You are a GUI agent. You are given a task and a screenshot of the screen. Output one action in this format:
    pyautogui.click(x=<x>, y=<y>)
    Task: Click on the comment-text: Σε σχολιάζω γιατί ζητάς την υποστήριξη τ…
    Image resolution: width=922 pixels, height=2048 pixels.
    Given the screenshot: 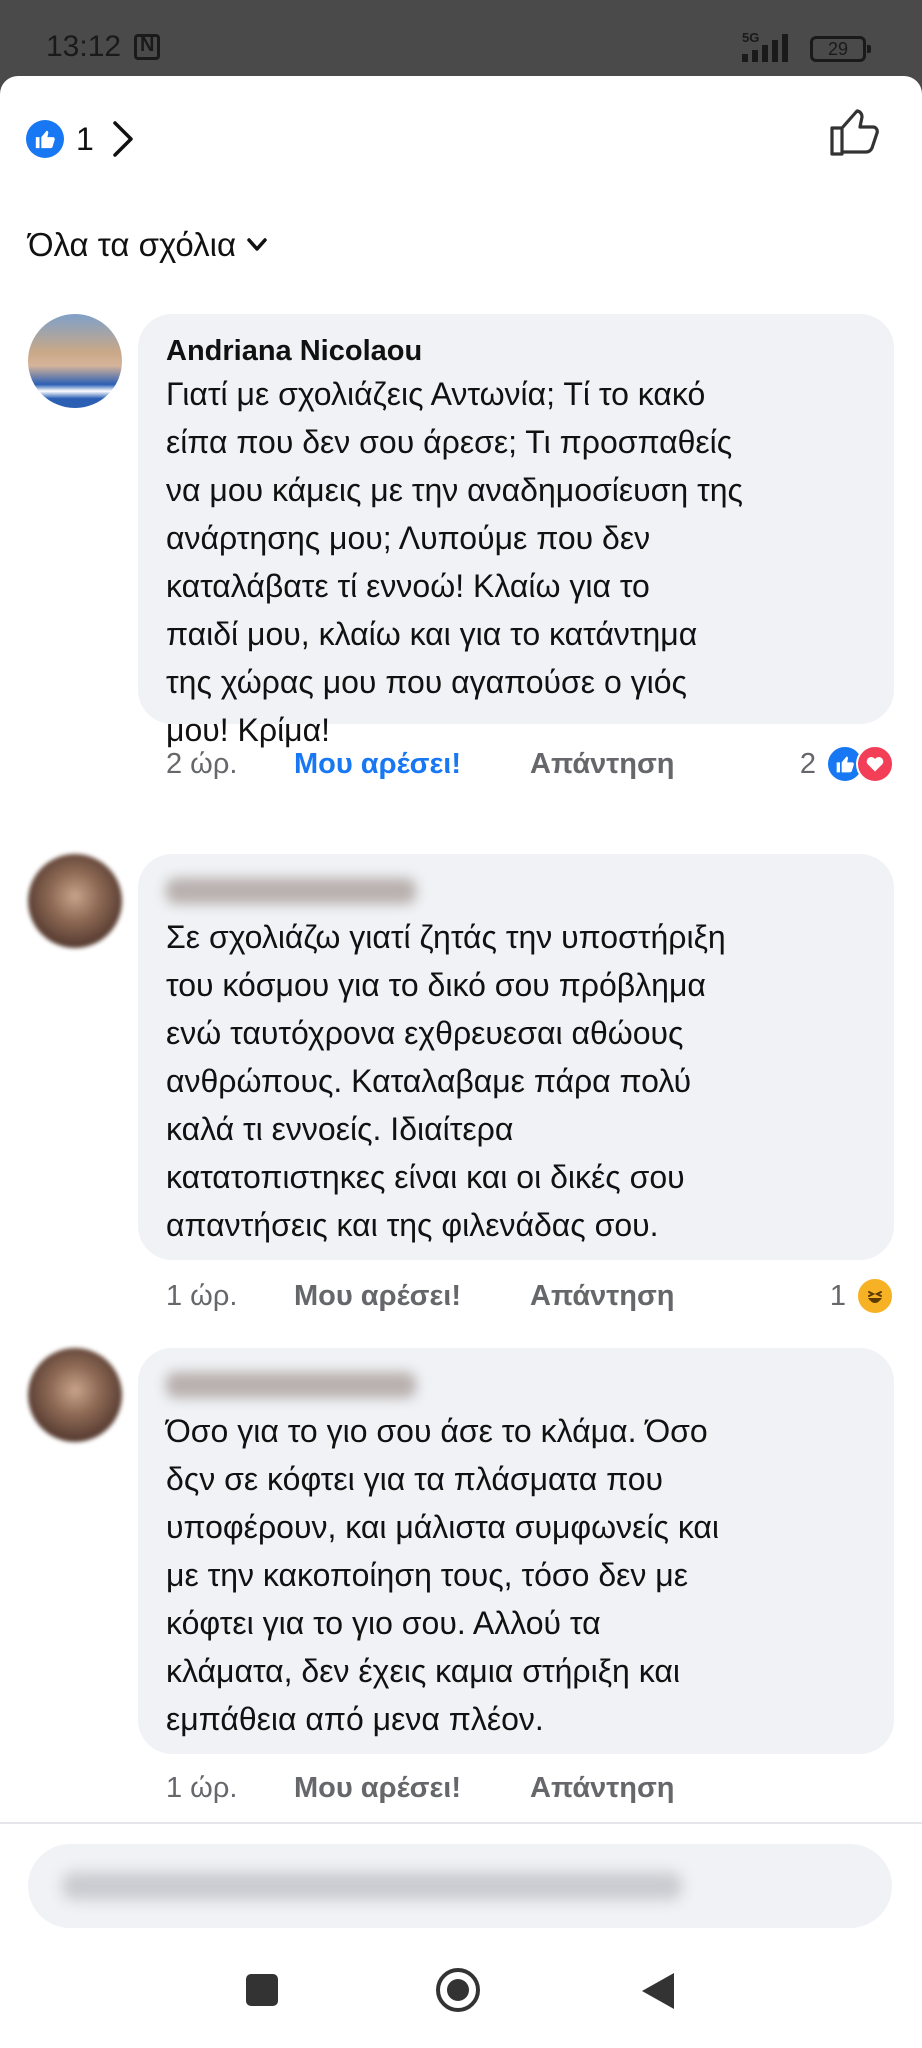 What is the action you would take?
    pyautogui.click(x=446, y=1081)
    